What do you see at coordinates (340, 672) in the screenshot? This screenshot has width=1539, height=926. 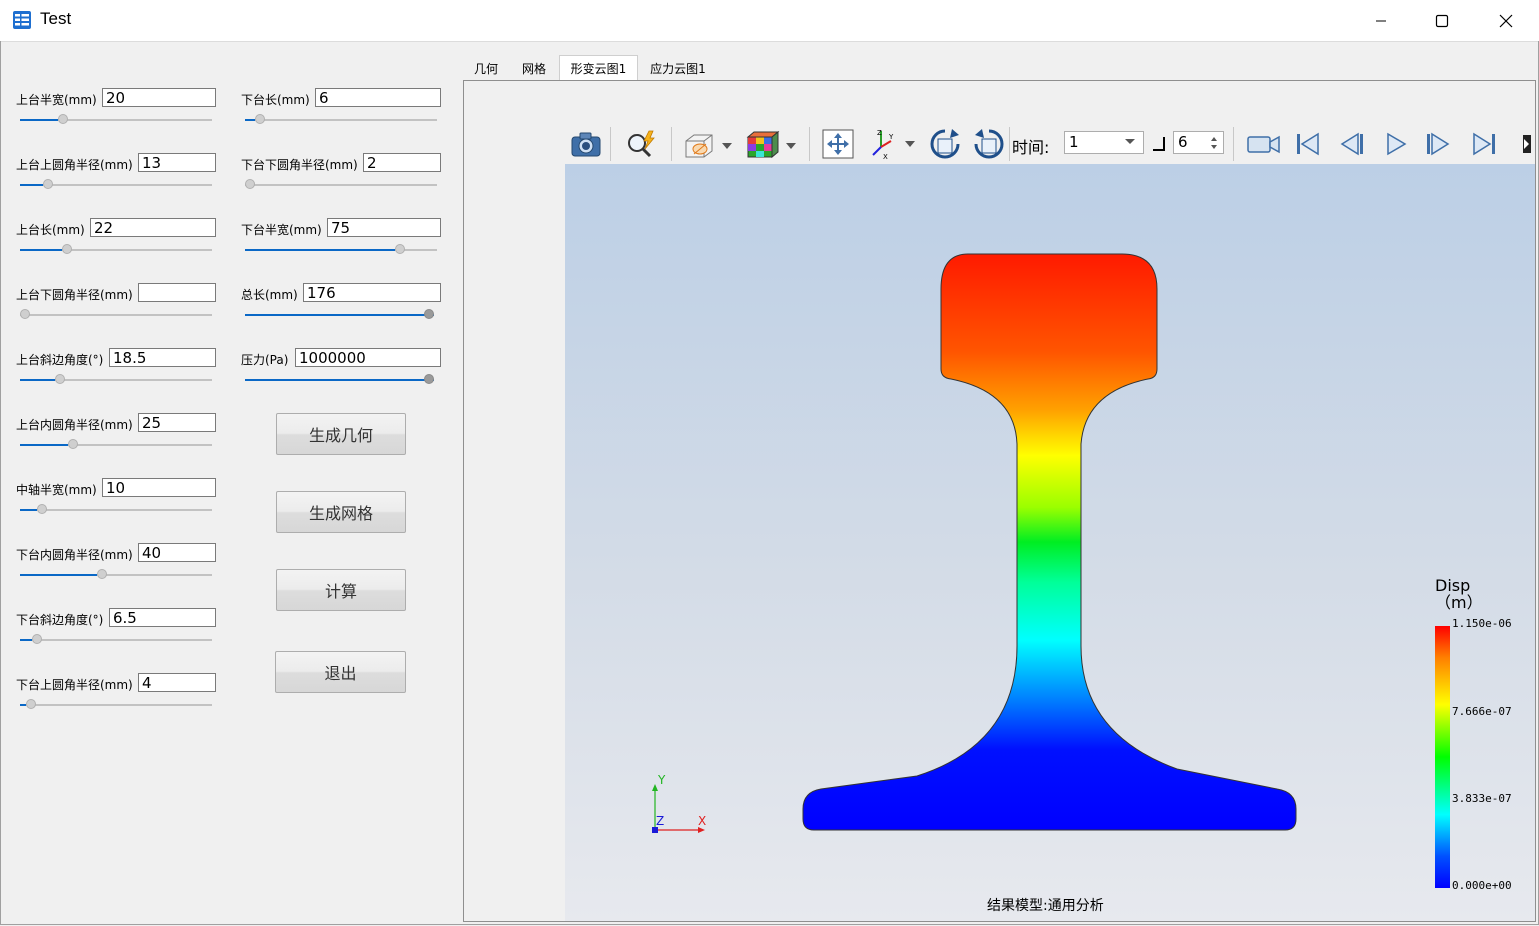 I see `exit-button: 退出` at bounding box center [340, 672].